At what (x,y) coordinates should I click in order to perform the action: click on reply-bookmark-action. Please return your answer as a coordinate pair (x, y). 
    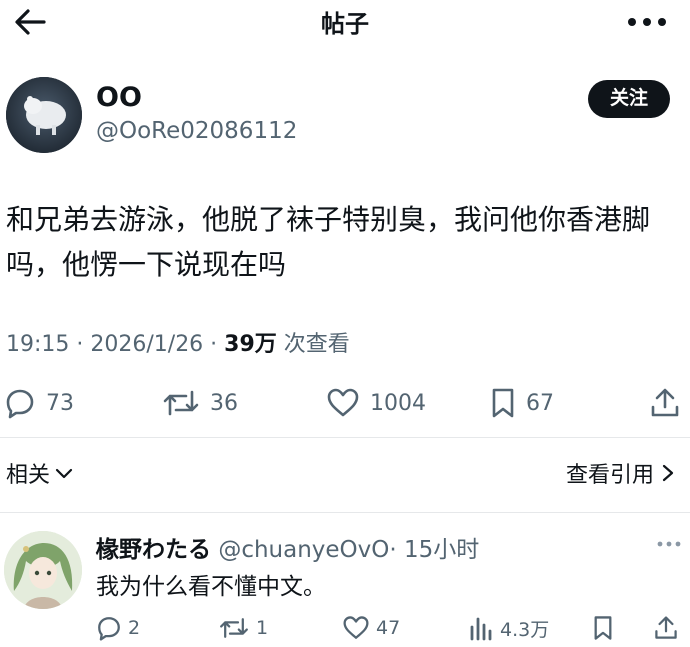
    Looking at the image, I should click on (606, 628).